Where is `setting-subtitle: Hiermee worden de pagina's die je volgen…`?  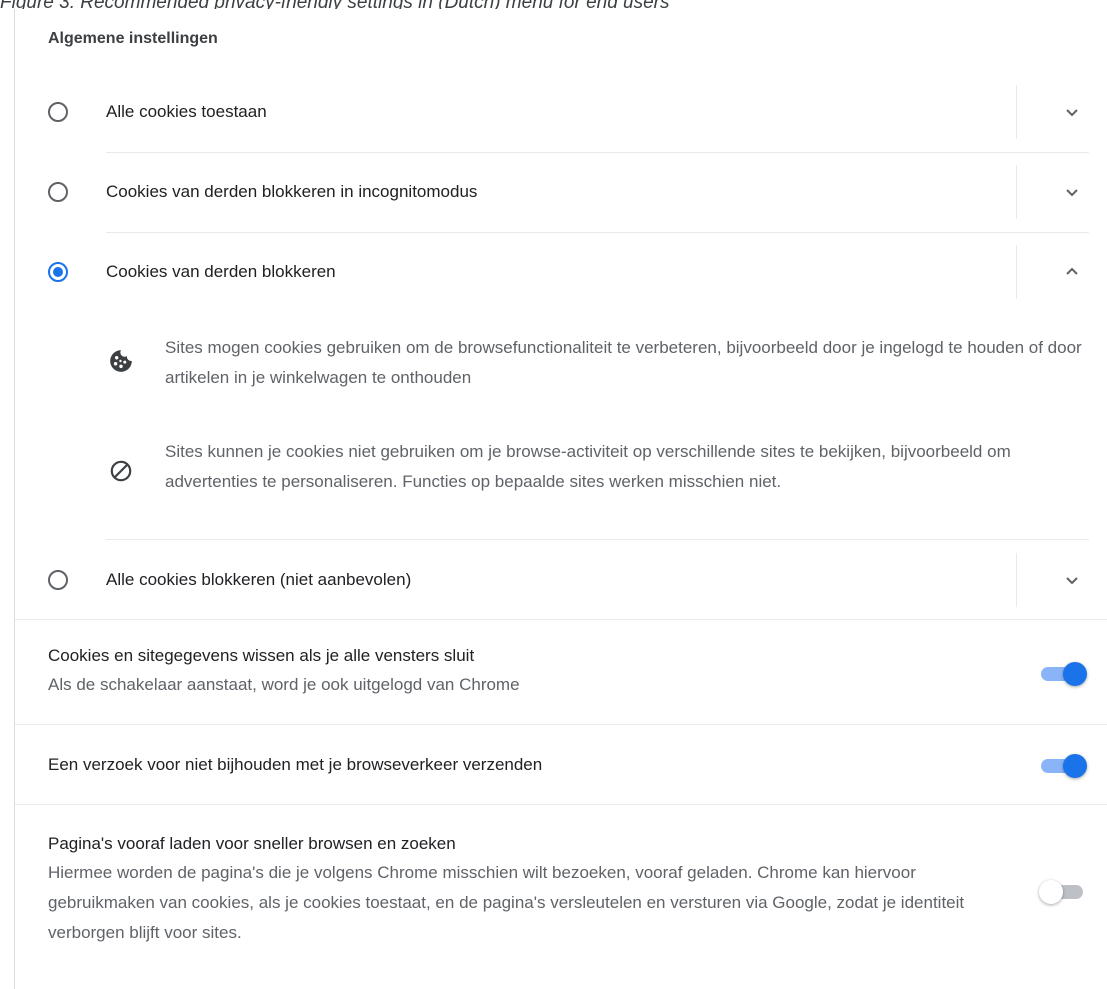
setting-subtitle: Hiermee worden de pagina's die je volgen… is located at coordinates (506, 902).